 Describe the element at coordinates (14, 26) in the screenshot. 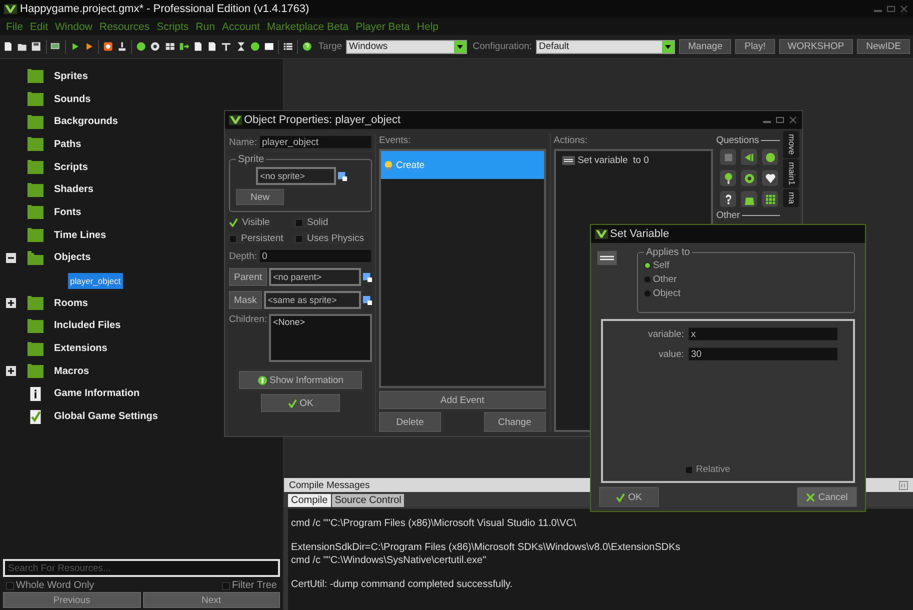

I see `menu-item: File` at that location.